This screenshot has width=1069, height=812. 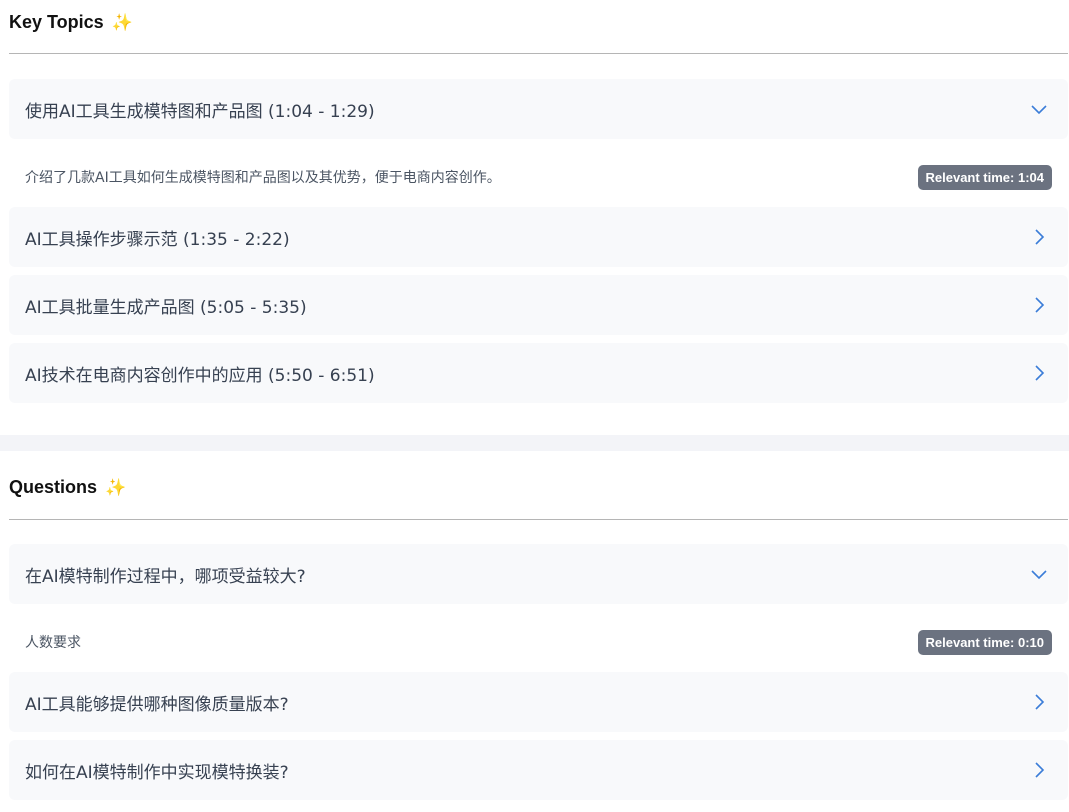 I want to click on topic-card-1: 使用AI工具生成模特图和产品图 (1:04 - 1:29), so click(x=538, y=109).